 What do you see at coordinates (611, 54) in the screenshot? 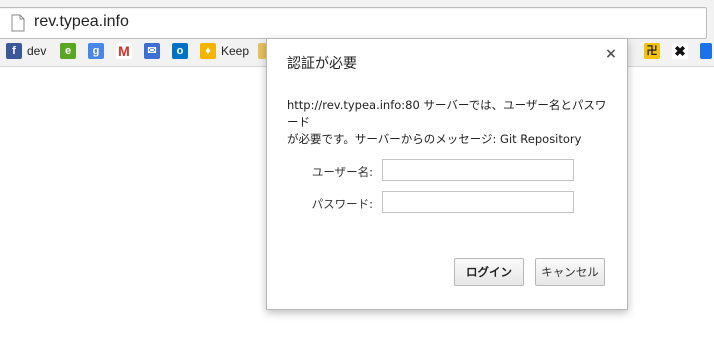
I see `close-icon: ×` at bounding box center [611, 54].